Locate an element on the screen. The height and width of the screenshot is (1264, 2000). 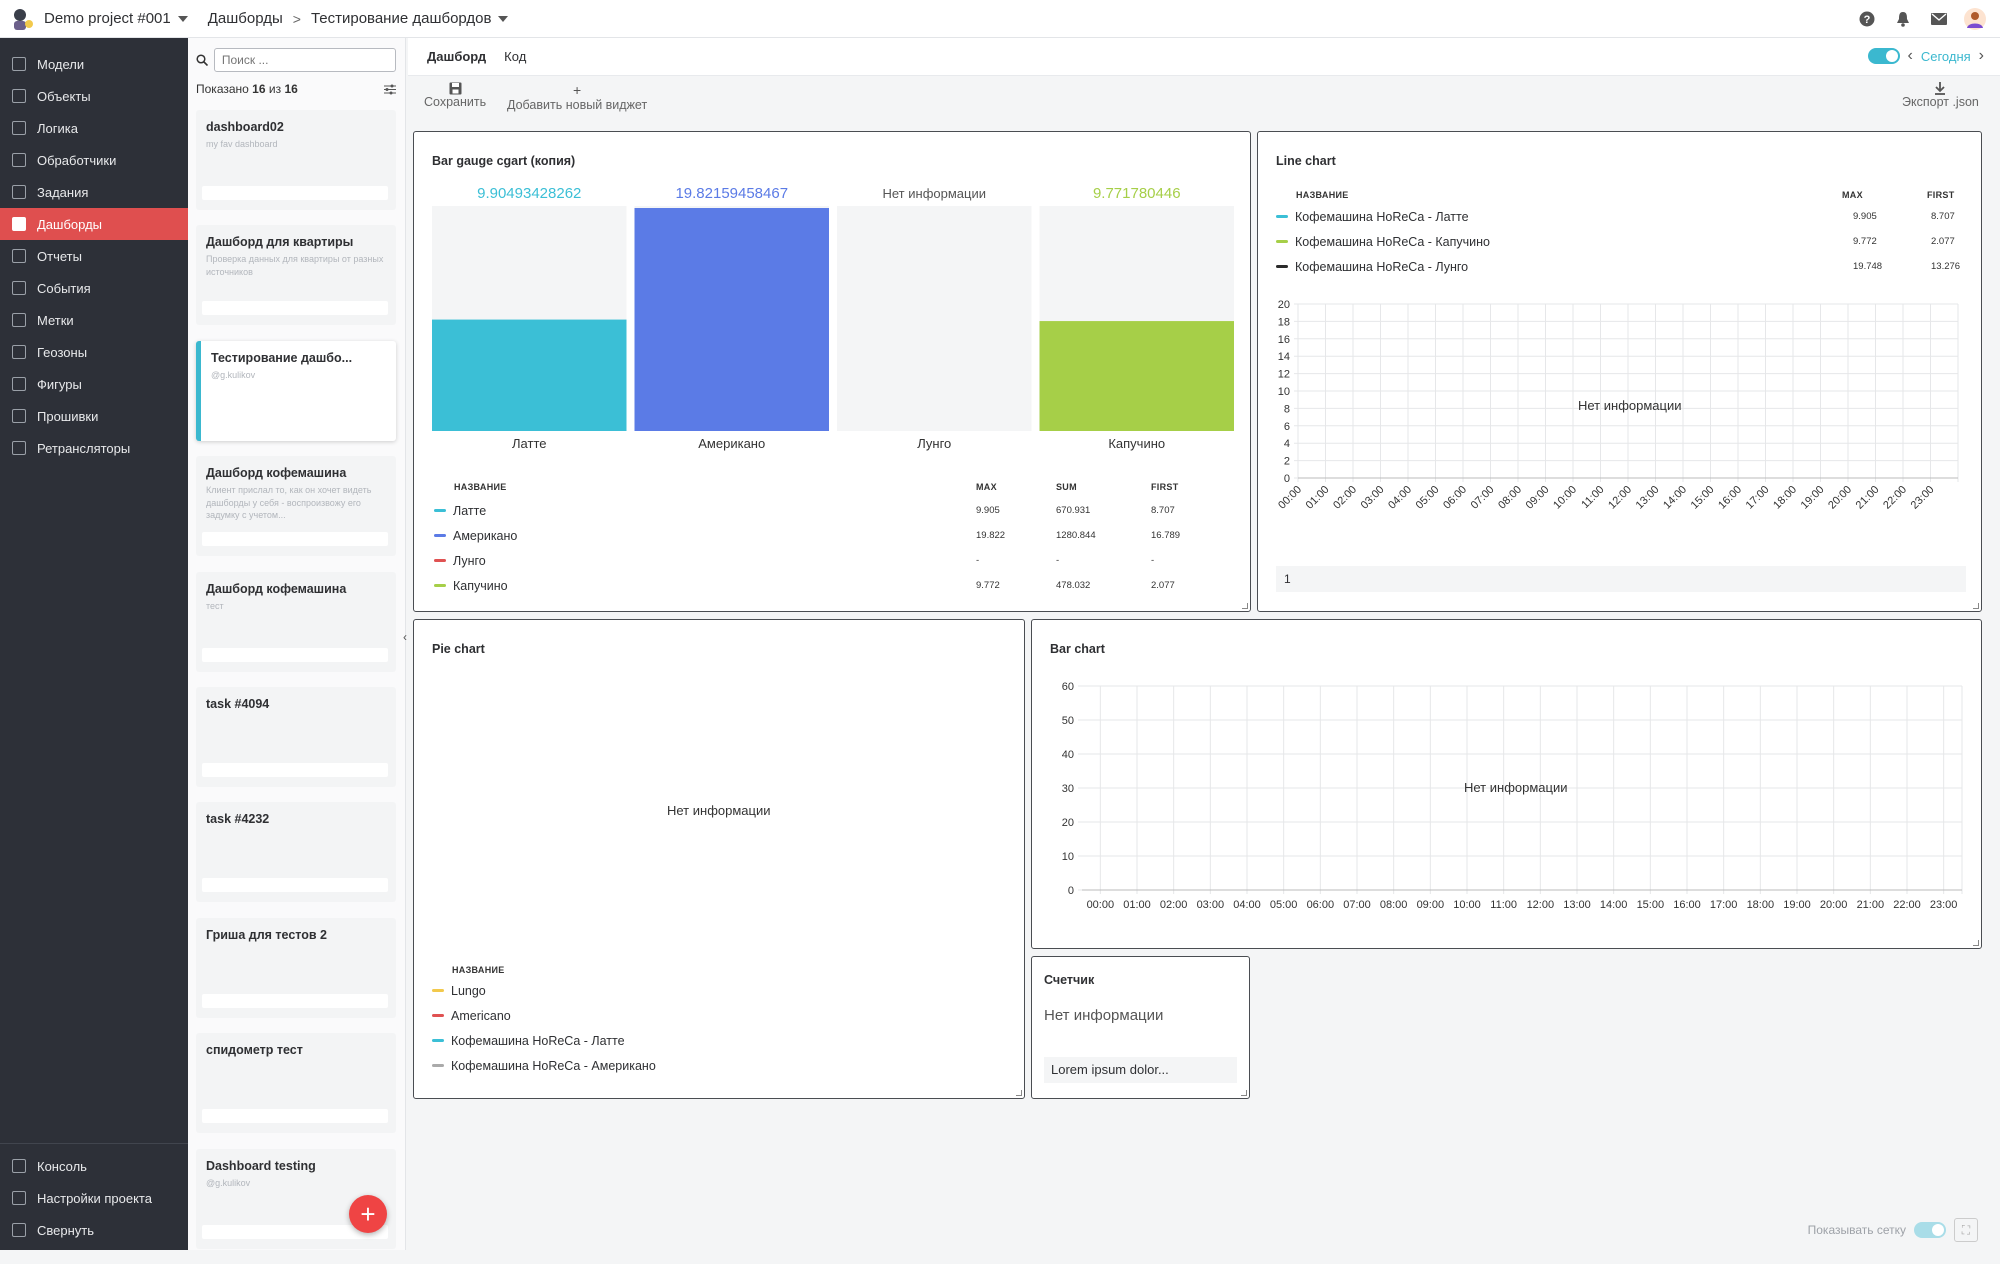
legend-row: Кофемашина HoReCa - Американо is located at coordinates (544, 1065).